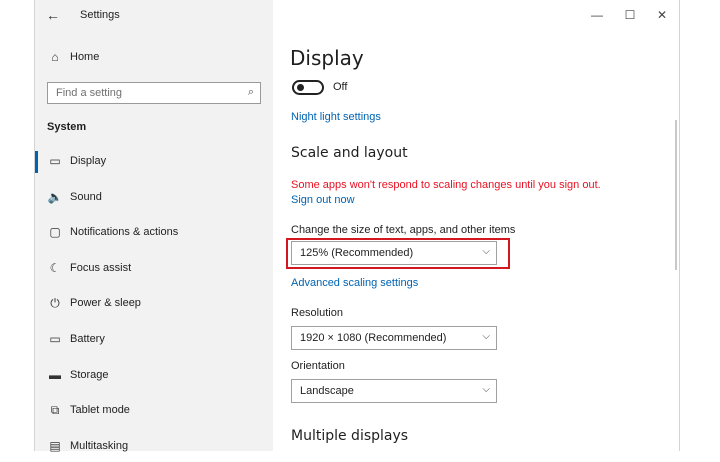 The height and width of the screenshot is (462, 720). Describe the element at coordinates (373, 338) in the screenshot. I see `resolution-dropdown-value: 1920 × 1080 (Recommended)` at that location.